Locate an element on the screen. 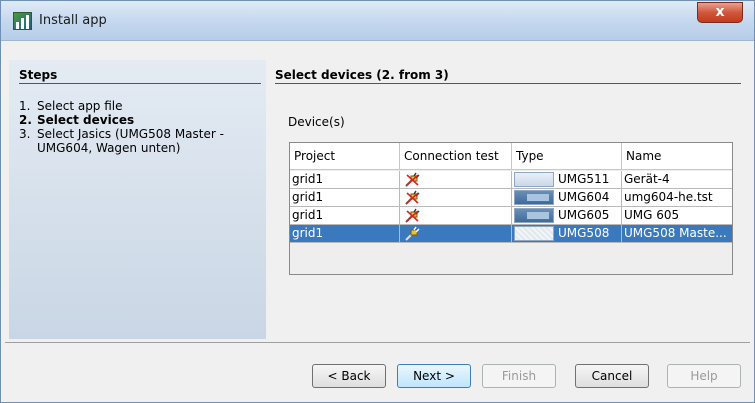  cell-type: UMG508 is located at coordinates (567, 233).